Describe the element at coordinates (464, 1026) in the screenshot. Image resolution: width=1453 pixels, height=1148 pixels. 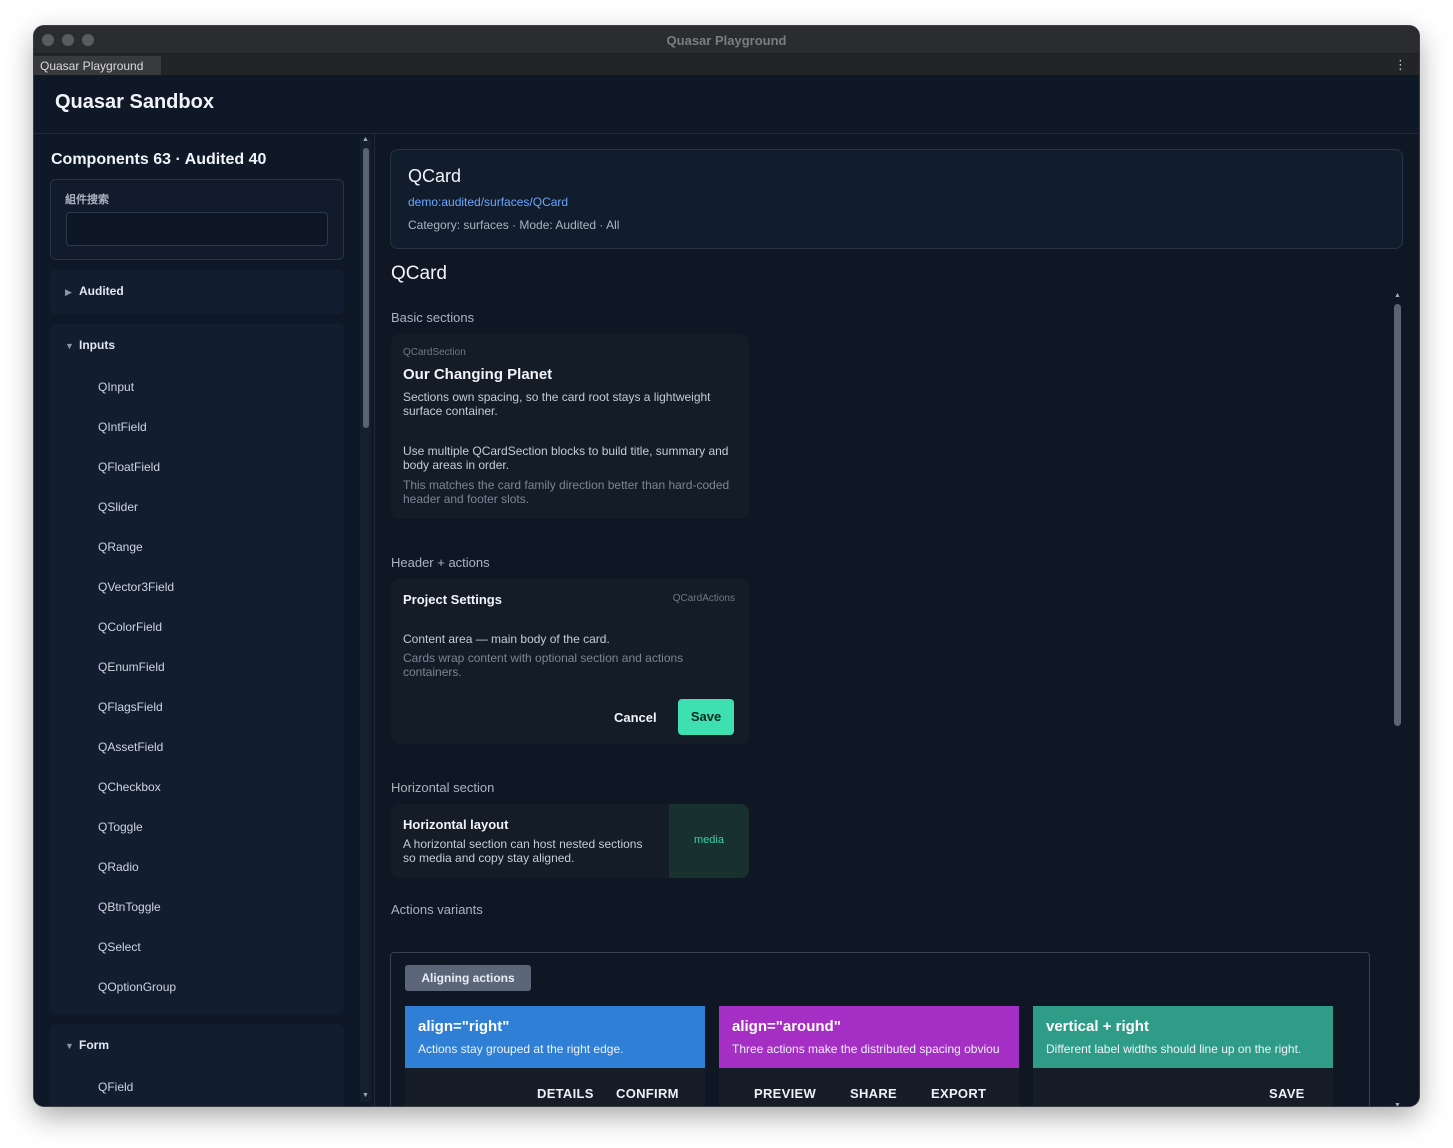
I see `variant-card-title: align="right"` at that location.